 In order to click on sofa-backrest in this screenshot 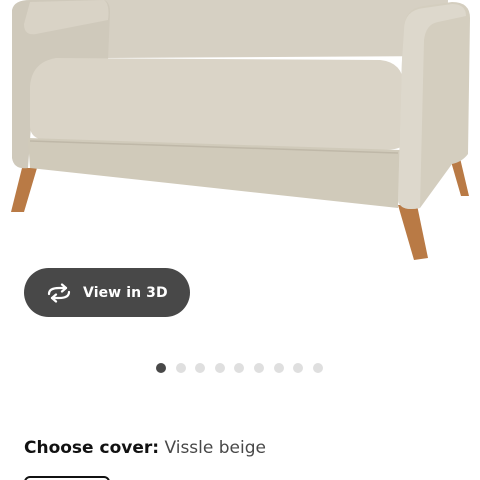, I will do `click(276, 29)`.